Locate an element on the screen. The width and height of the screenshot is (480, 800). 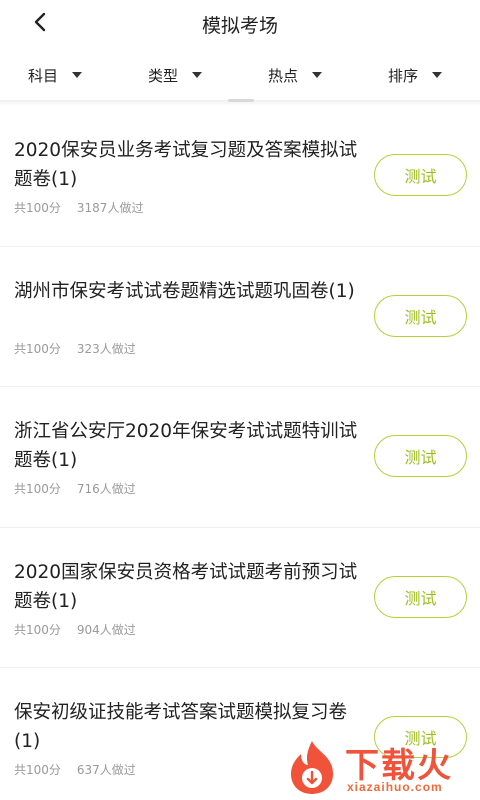
filter-sort: 排序 is located at coordinates (415, 75).